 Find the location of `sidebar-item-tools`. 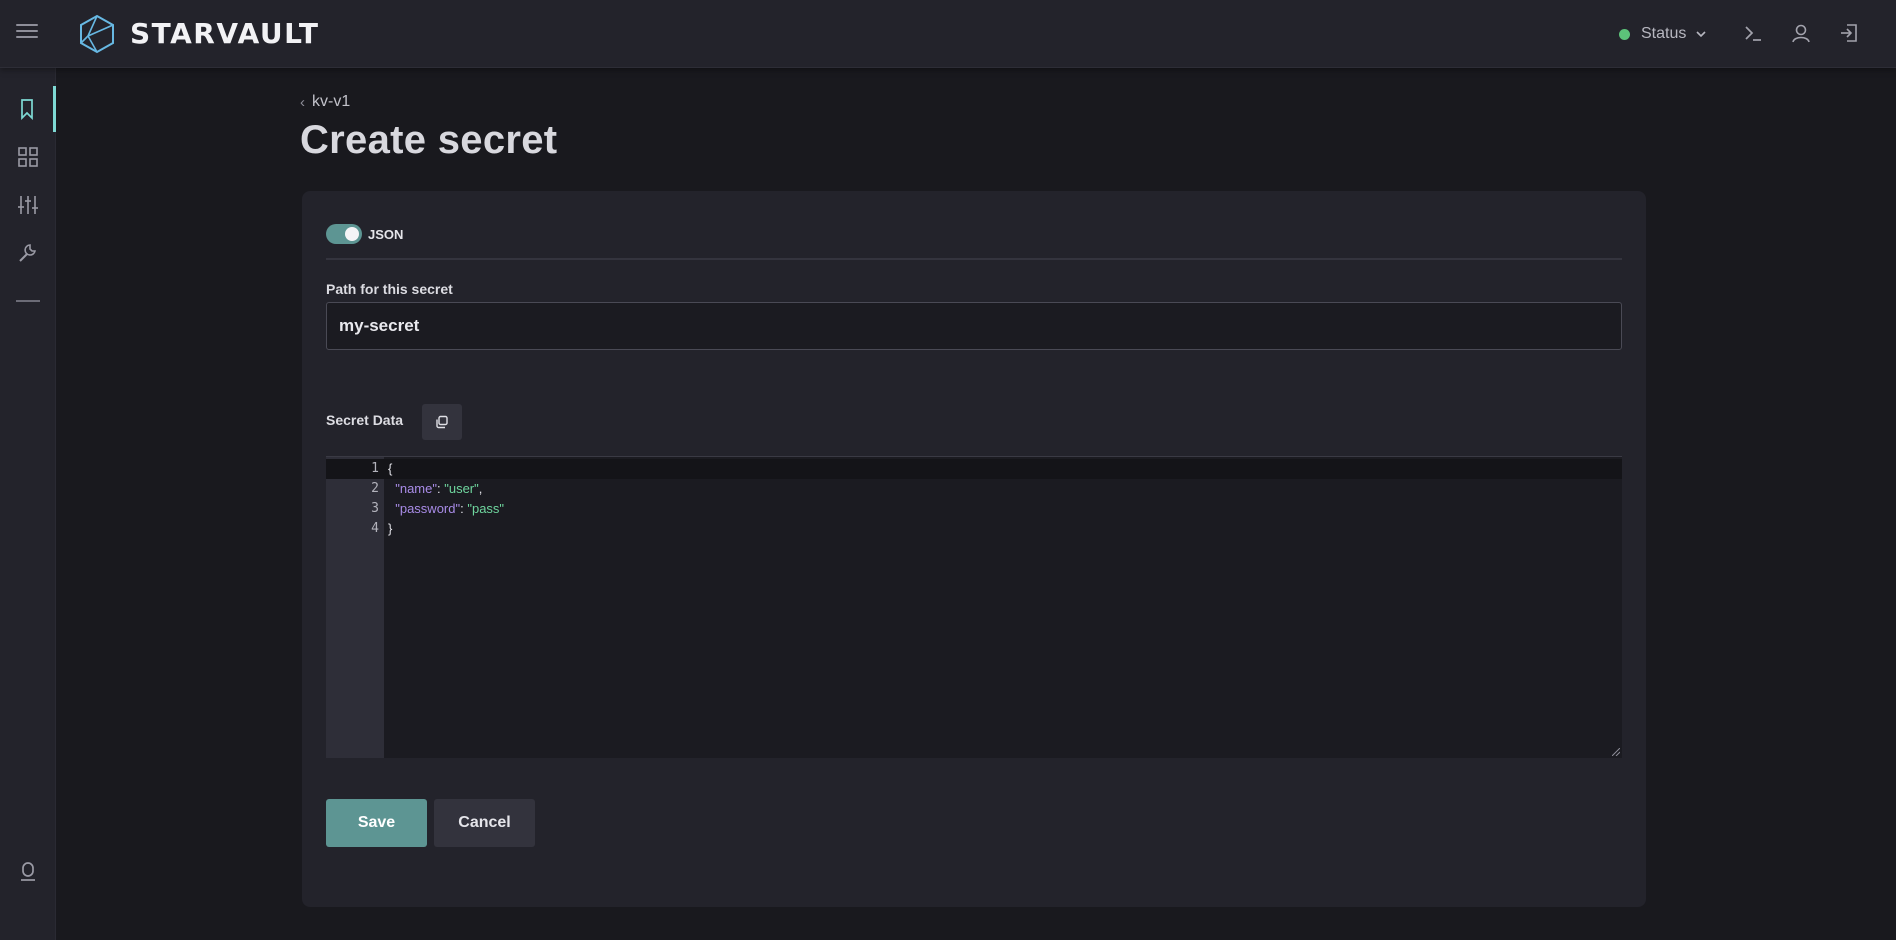

sidebar-item-tools is located at coordinates (28, 253).